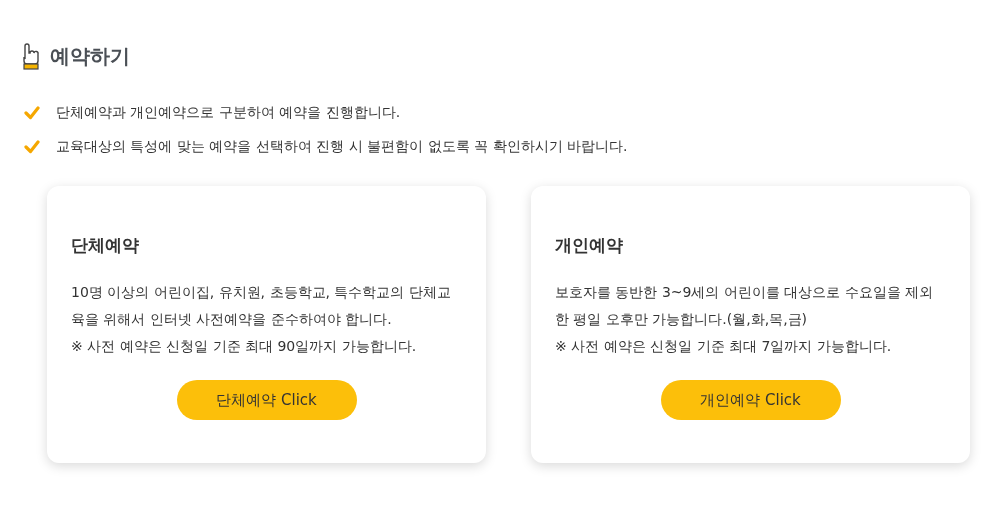 This screenshot has width=1002, height=532. I want to click on reserve-button: 단체예약 Click, so click(266, 400).